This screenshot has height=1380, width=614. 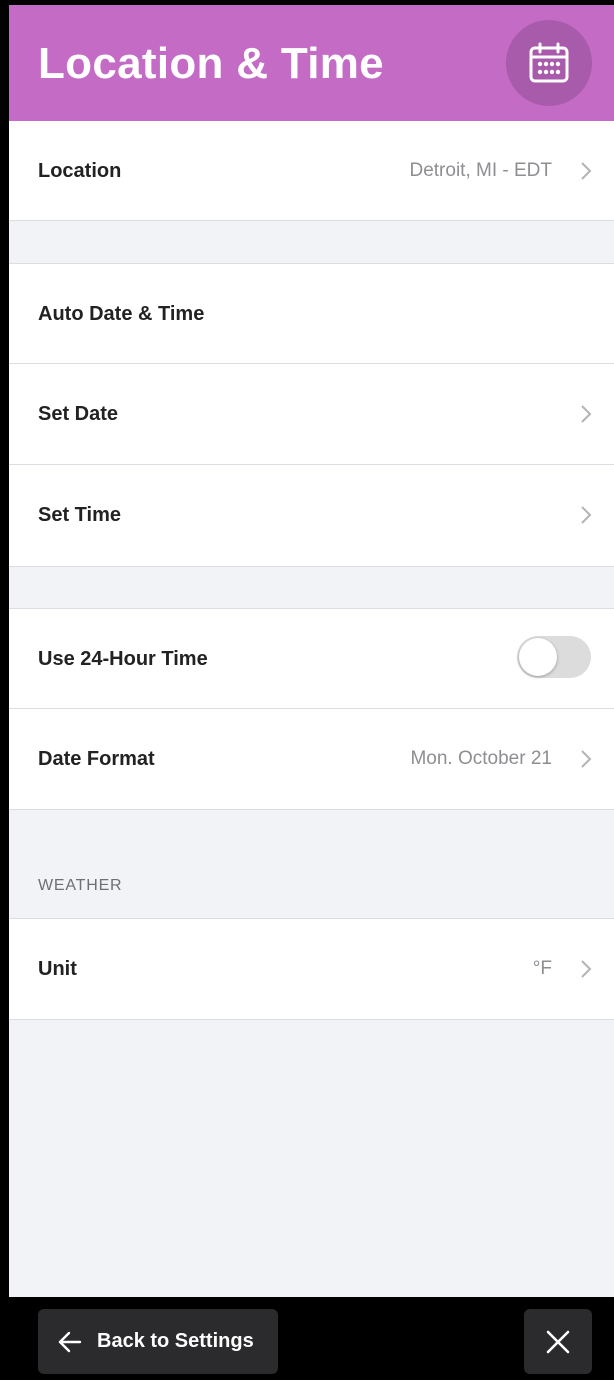 I want to click on location-label: Location, so click(x=80, y=171).